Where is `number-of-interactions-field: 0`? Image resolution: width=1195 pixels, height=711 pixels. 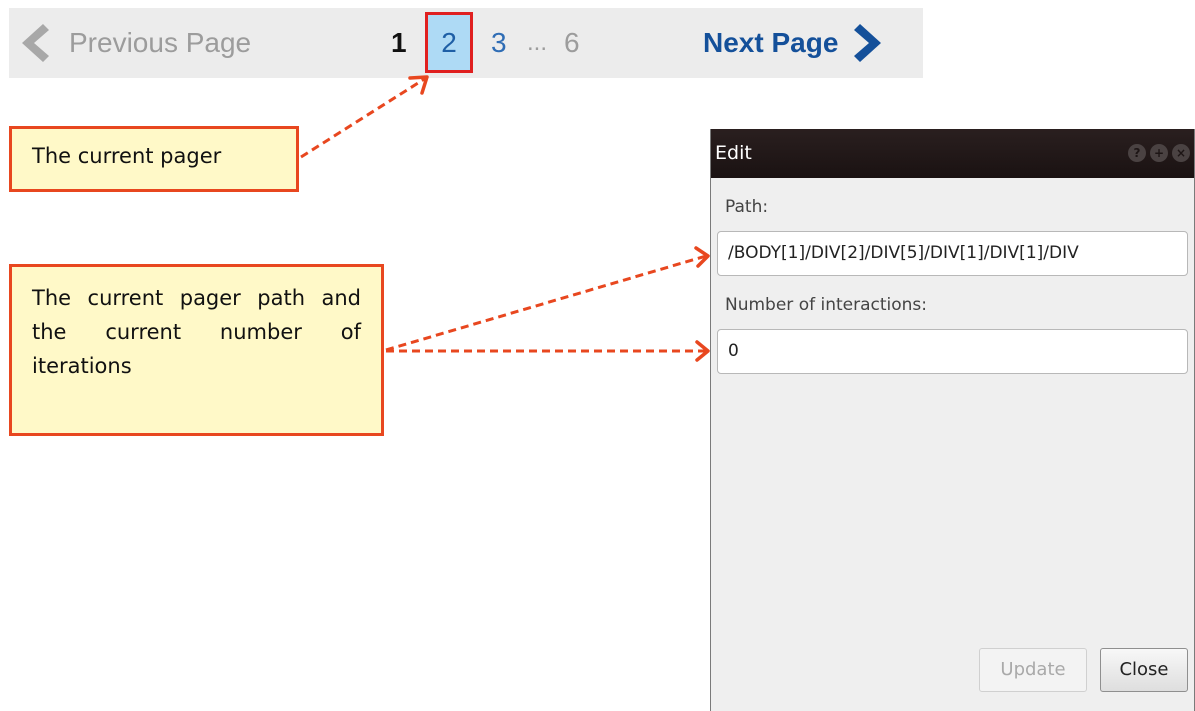
number-of-interactions-field: 0 is located at coordinates (952, 351).